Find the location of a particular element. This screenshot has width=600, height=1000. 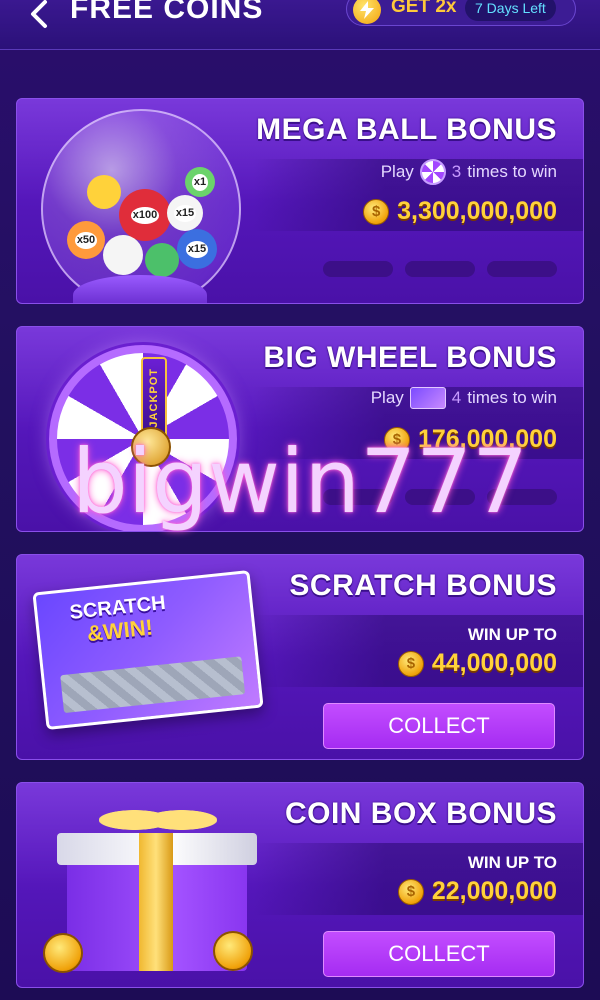

lottery-ball: x100 is located at coordinates (145, 215).